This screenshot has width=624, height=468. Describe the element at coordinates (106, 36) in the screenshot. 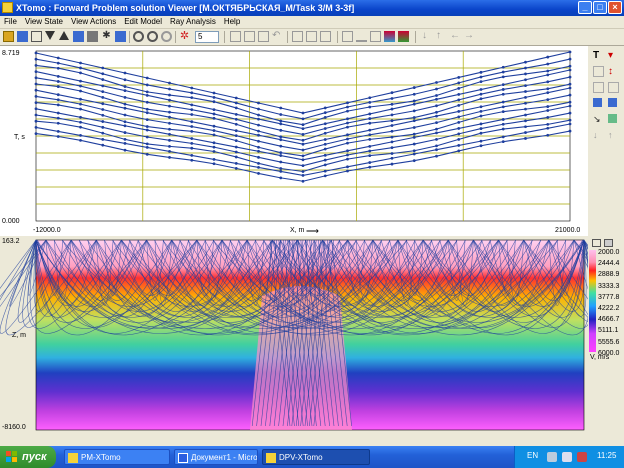

I see `source-icon: ✱` at that location.